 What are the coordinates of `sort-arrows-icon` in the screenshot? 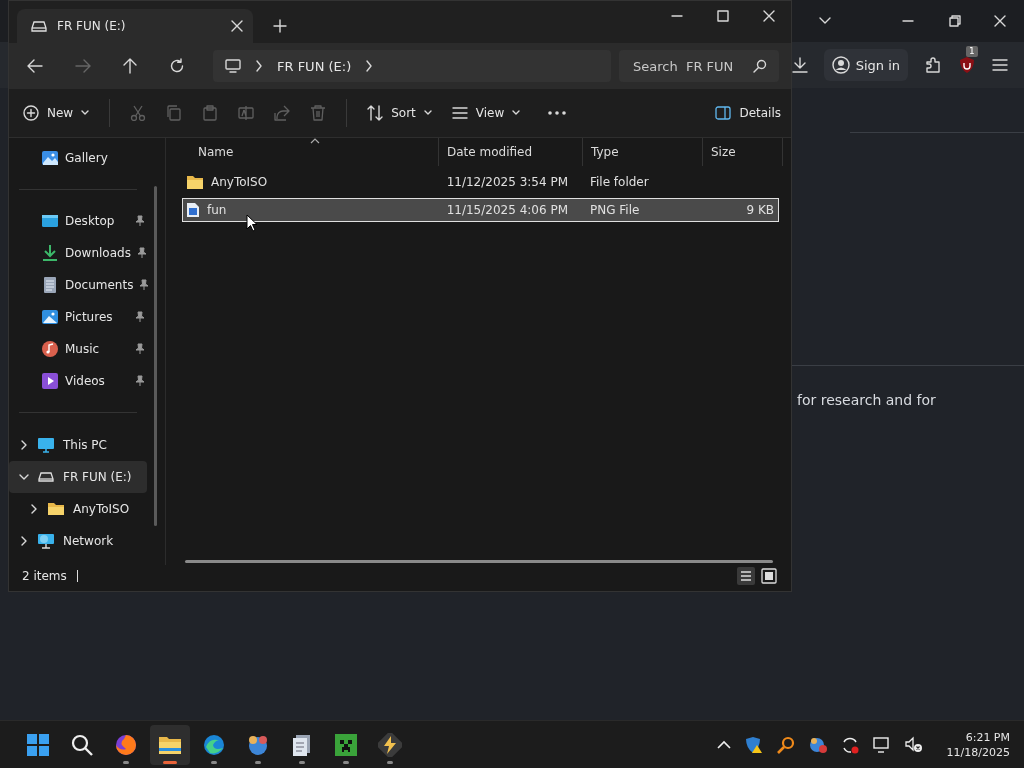 It's located at (375, 113).